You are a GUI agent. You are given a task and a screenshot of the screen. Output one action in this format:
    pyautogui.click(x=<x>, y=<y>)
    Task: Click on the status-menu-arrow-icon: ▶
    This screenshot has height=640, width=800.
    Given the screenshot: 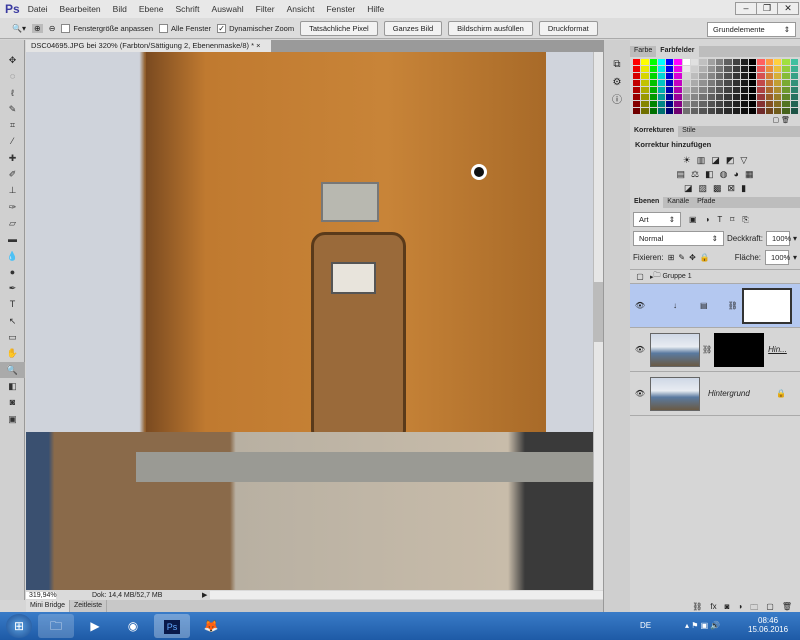 What is the action you would take?
    pyautogui.click(x=204, y=595)
    